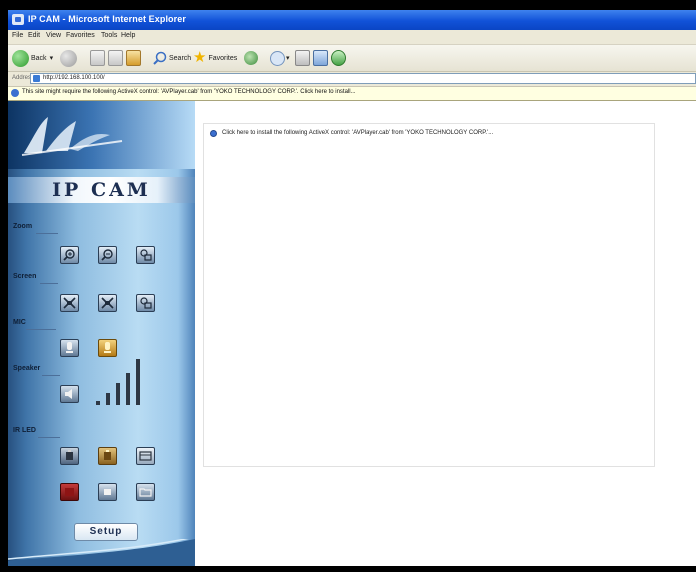  What do you see at coordinates (101, 190) in the screenshot?
I see `ipcam-title: IP CAM` at bounding box center [101, 190].